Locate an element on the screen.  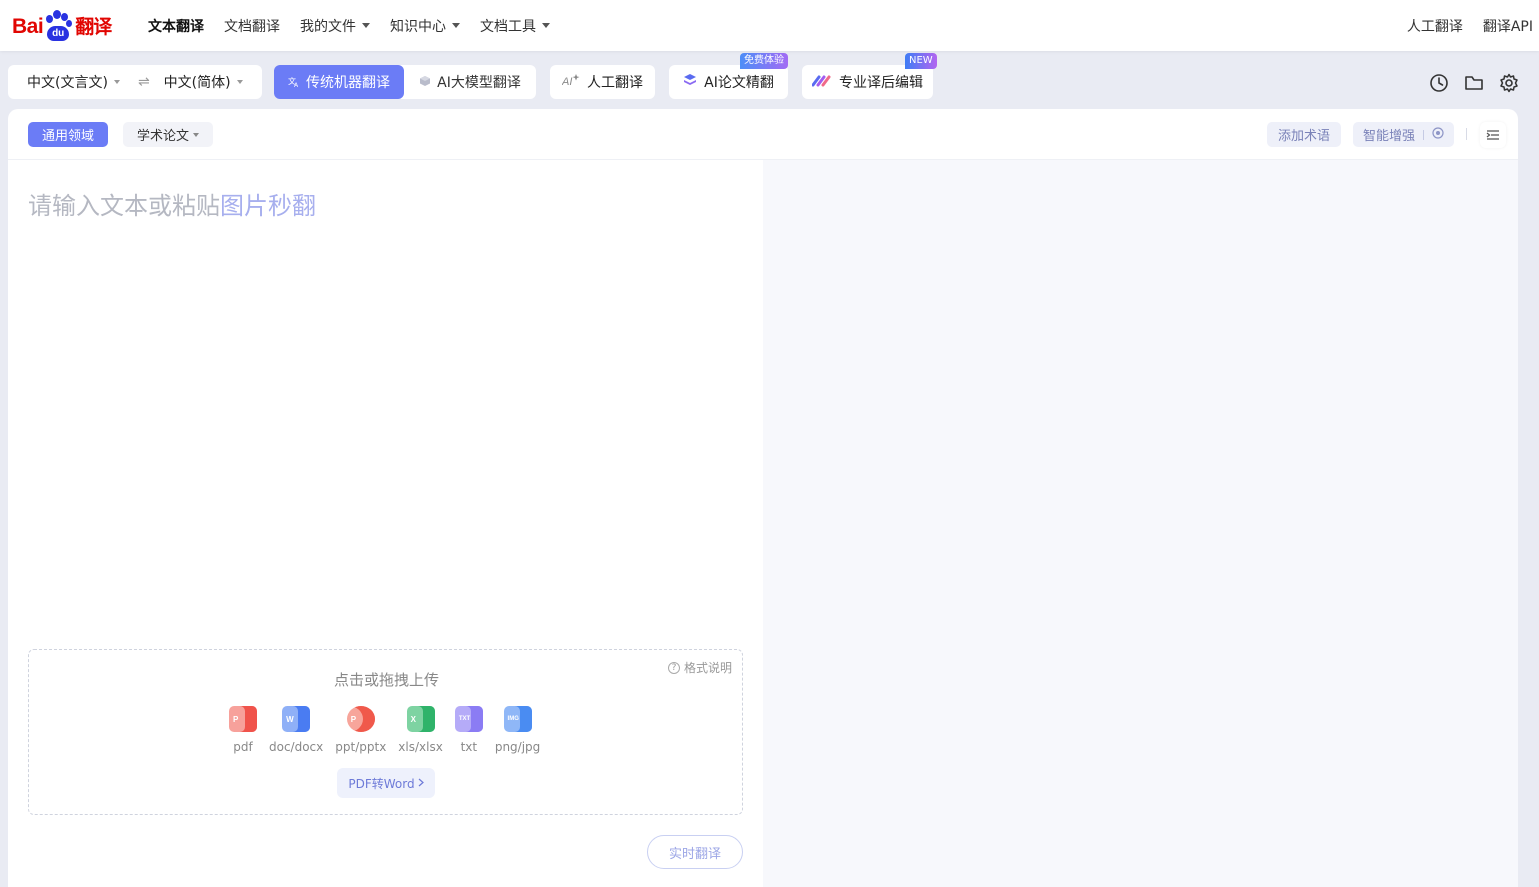
file-type-txt: TXT txt is located at coordinates (468, 730).